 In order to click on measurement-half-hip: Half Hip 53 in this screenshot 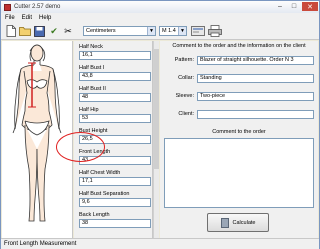, I will do `click(115, 115)`.